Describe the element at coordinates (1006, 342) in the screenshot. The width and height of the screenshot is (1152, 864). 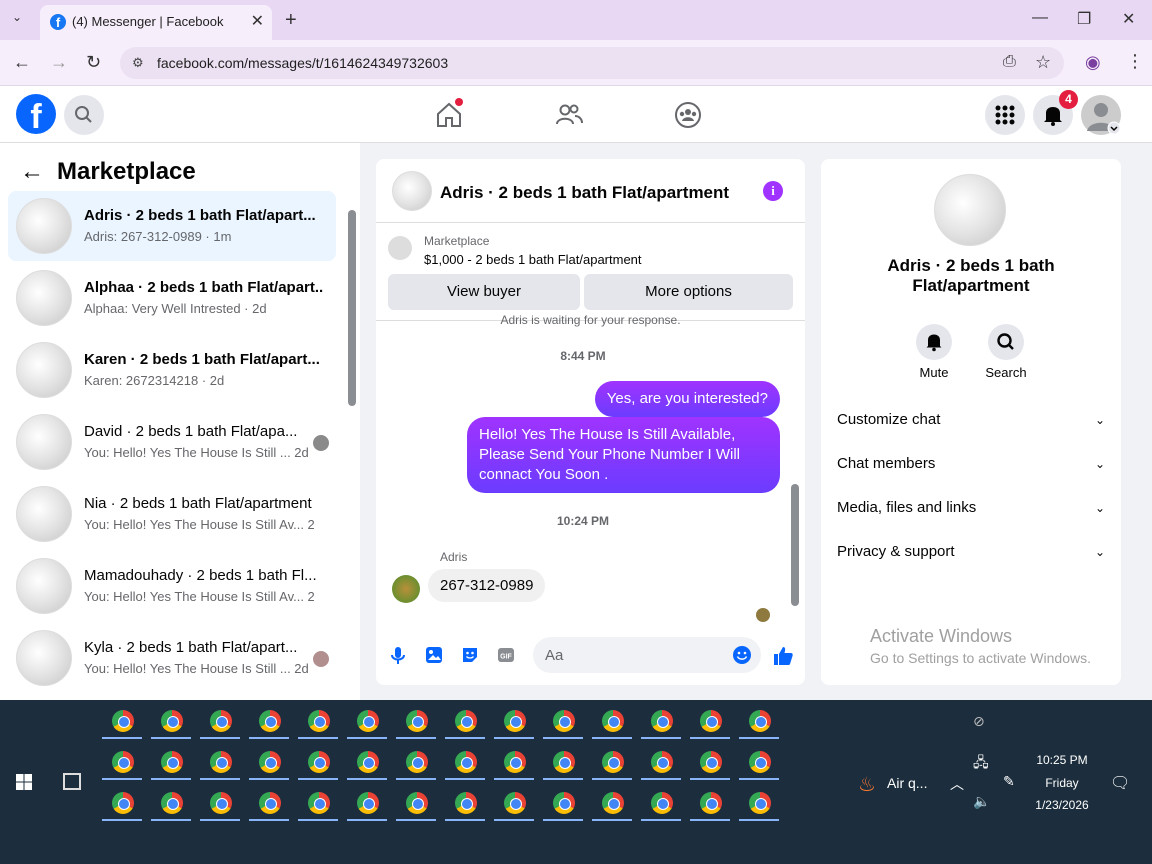
I see `search-in-chat-button` at that location.